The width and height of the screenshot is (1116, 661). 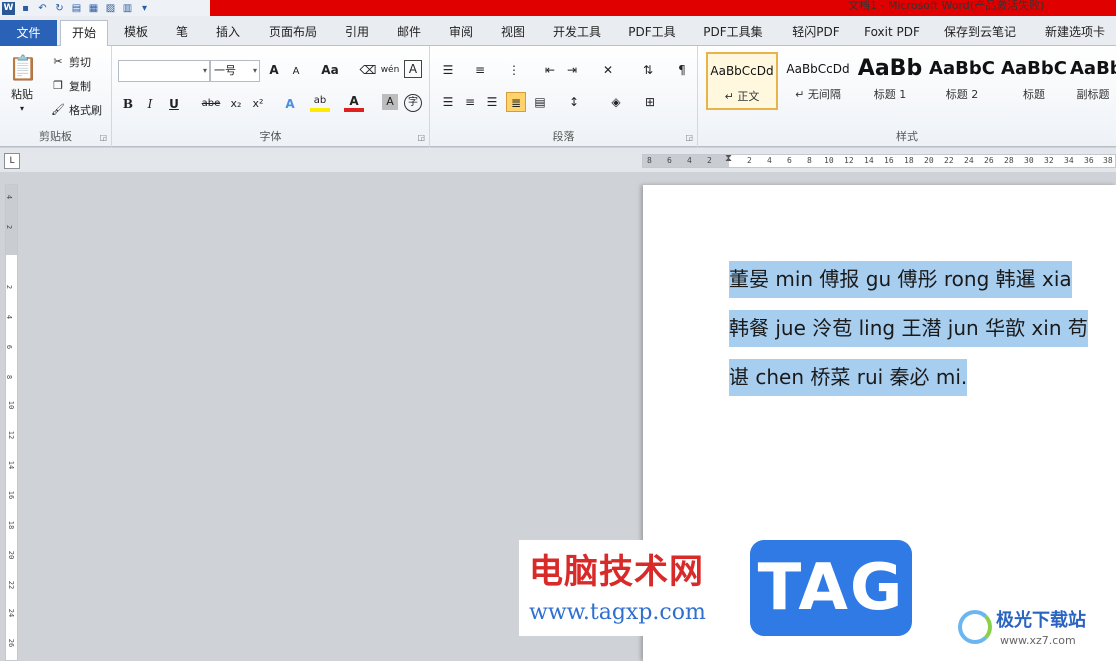 What do you see at coordinates (296, 72) in the screenshot?
I see `shrink-font-button: A` at bounding box center [296, 72].